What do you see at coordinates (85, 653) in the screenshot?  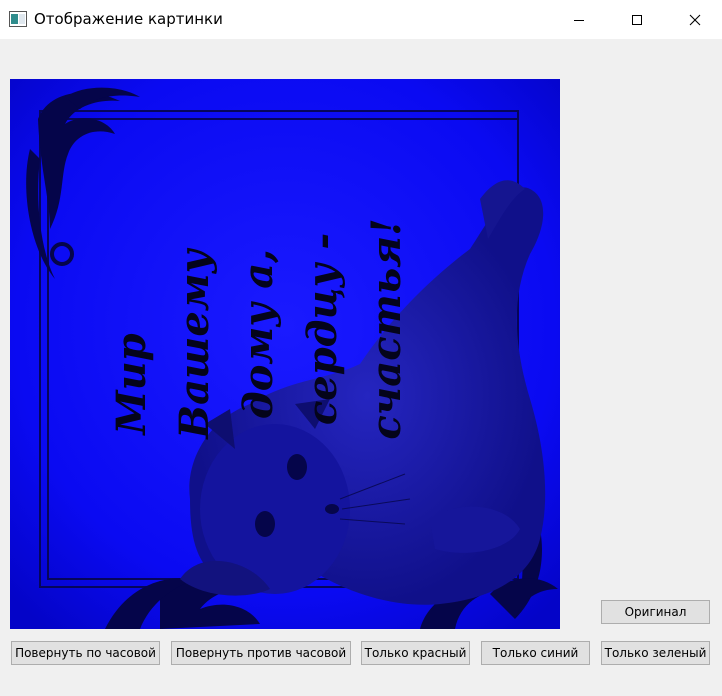 I see `rotate-clockwise-button: Повернуть по часовой` at bounding box center [85, 653].